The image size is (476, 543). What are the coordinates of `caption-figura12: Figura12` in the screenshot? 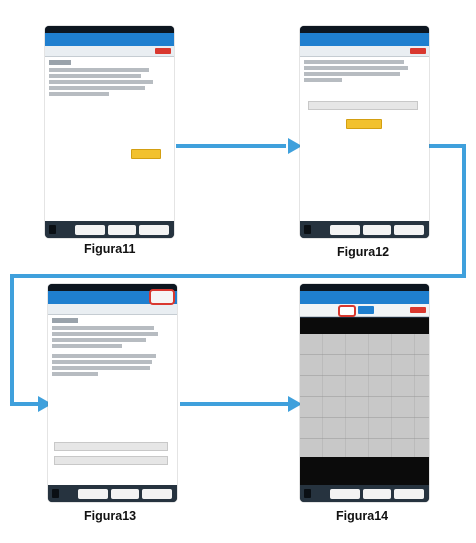 It's located at (363, 252).